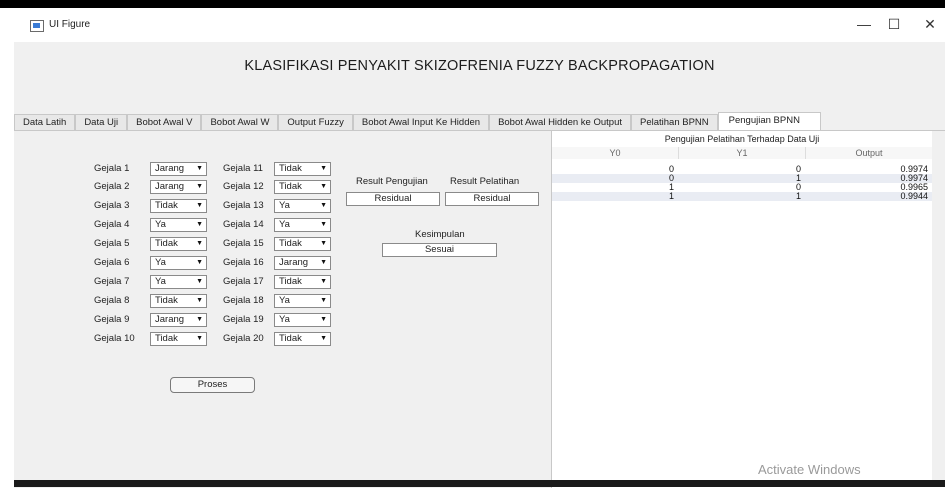  What do you see at coordinates (243, 281) in the screenshot?
I see `gejala-label: Gejala 17` at bounding box center [243, 281].